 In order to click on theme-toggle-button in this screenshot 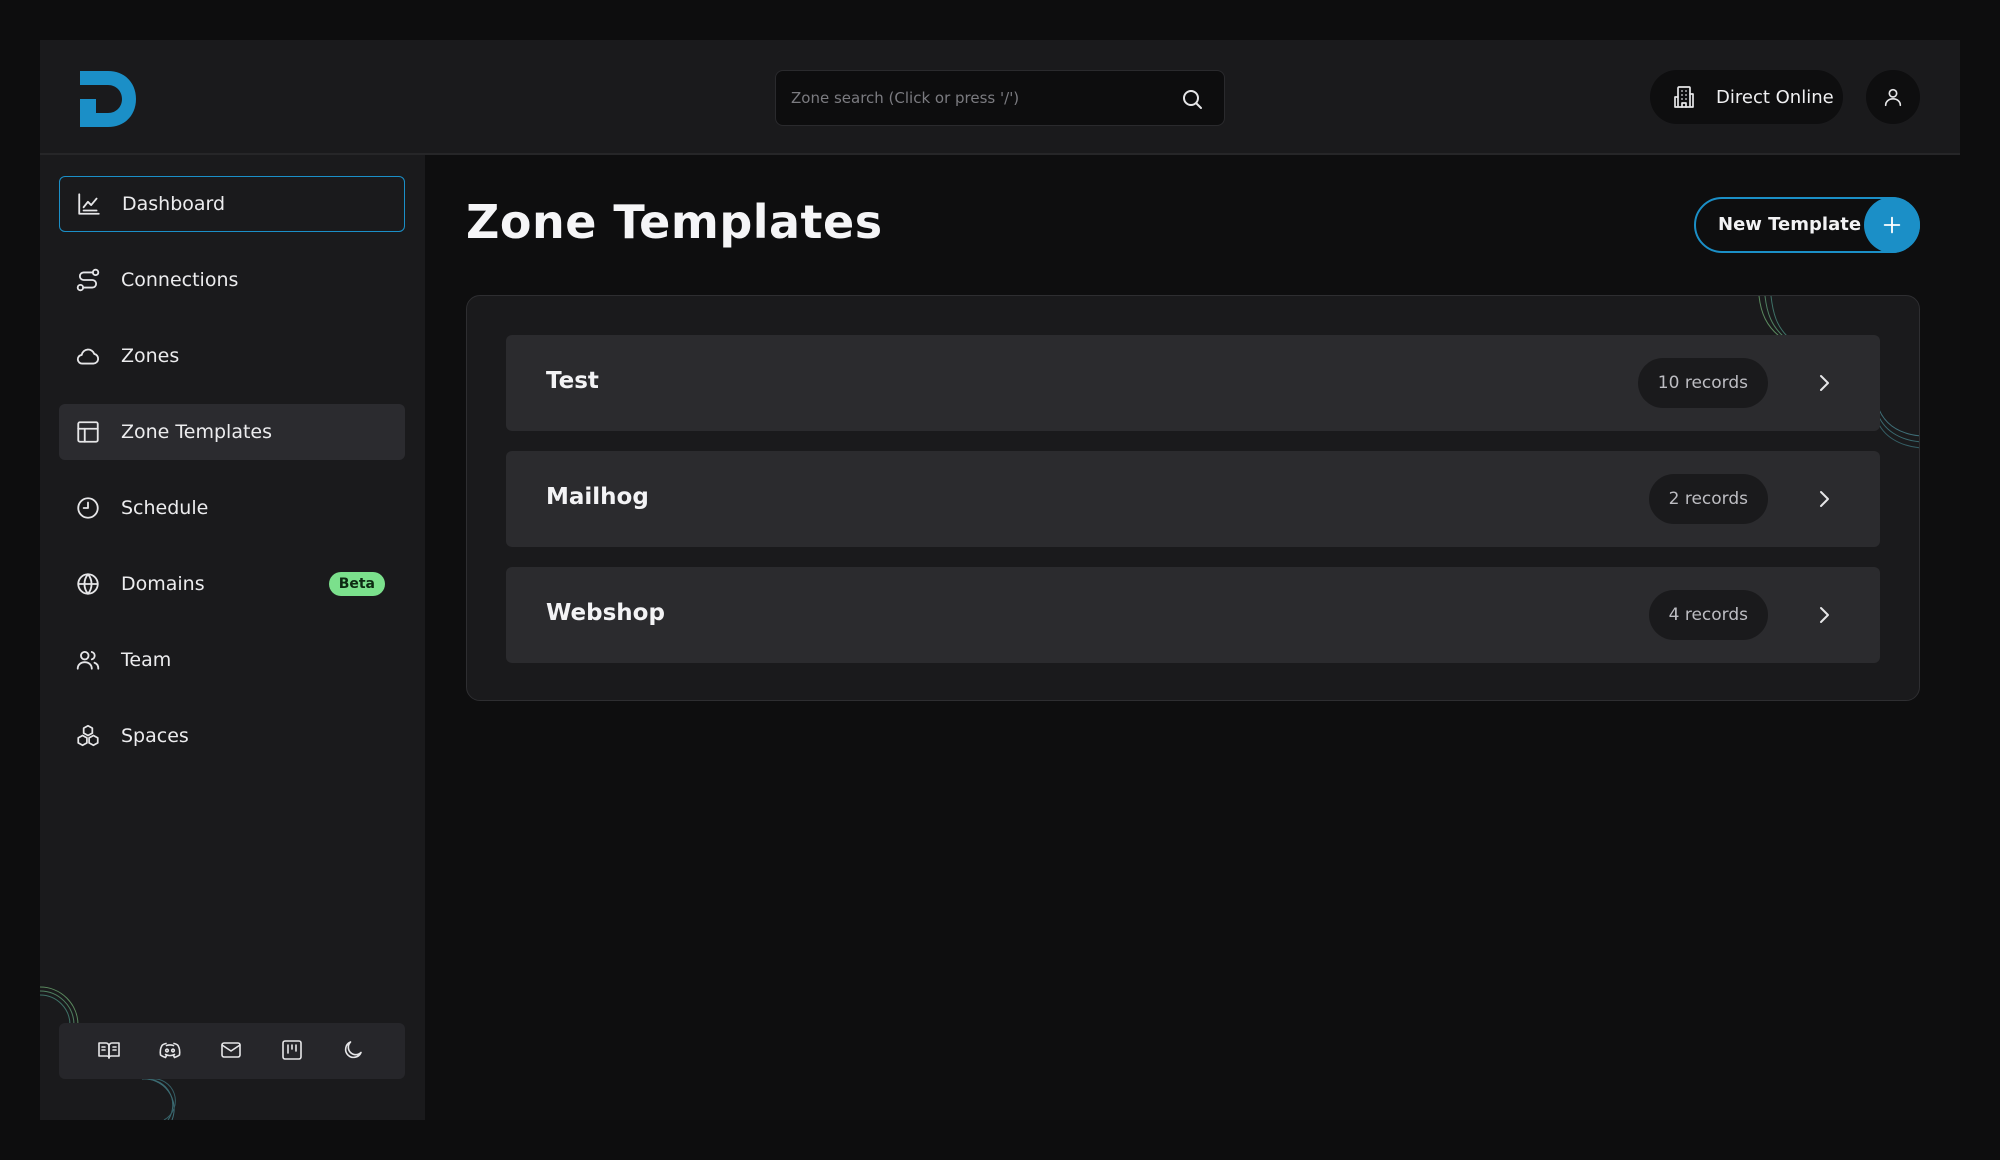, I will do `click(354, 1051)`.